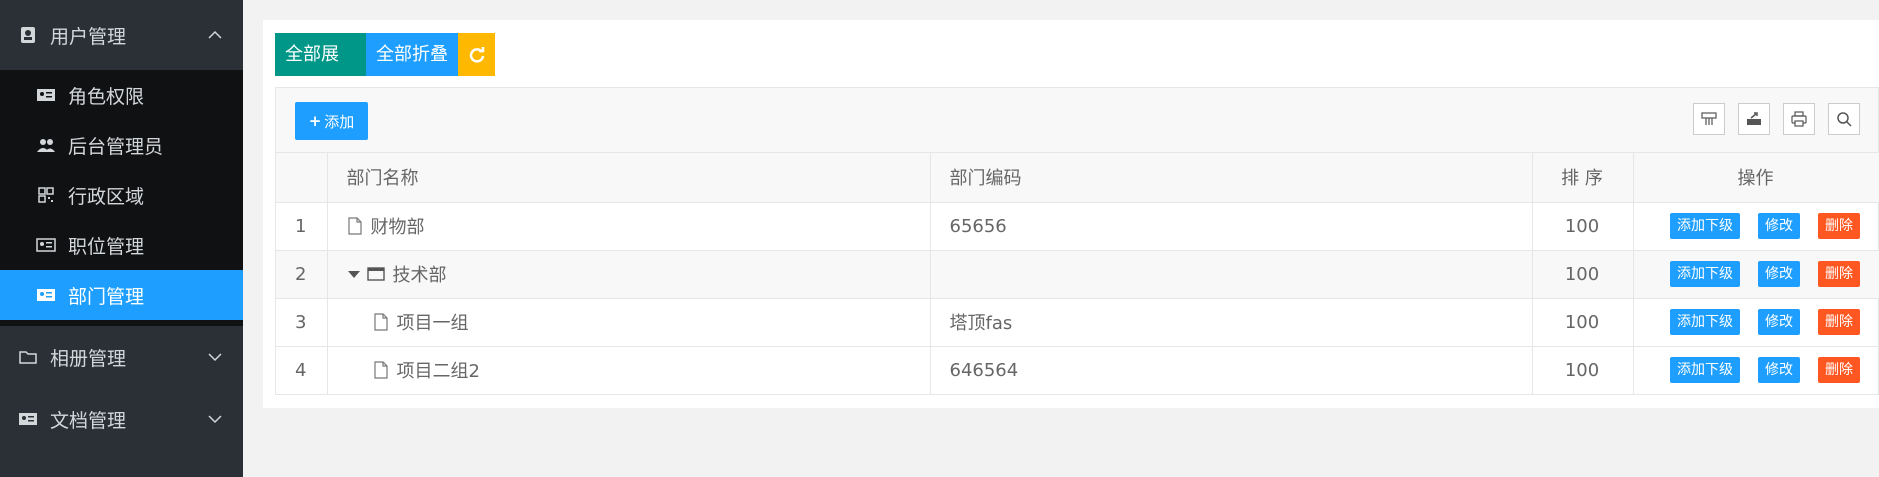 The height and width of the screenshot is (477, 1879). Describe the element at coordinates (88, 420) in the screenshot. I see `nav-group-label: 文档管理` at that location.